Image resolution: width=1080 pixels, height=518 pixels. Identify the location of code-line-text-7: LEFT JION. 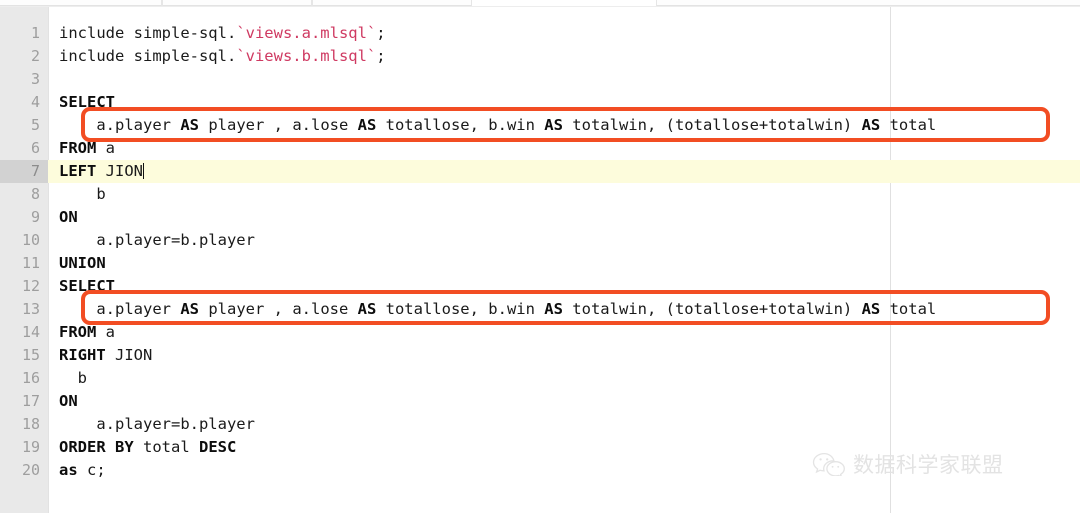
(96, 171).